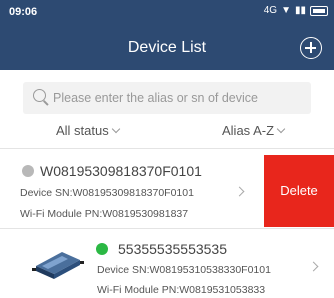 The image size is (334, 298). What do you see at coordinates (319, 10) in the screenshot?
I see `battery-icon` at bounding box center [319, 10].